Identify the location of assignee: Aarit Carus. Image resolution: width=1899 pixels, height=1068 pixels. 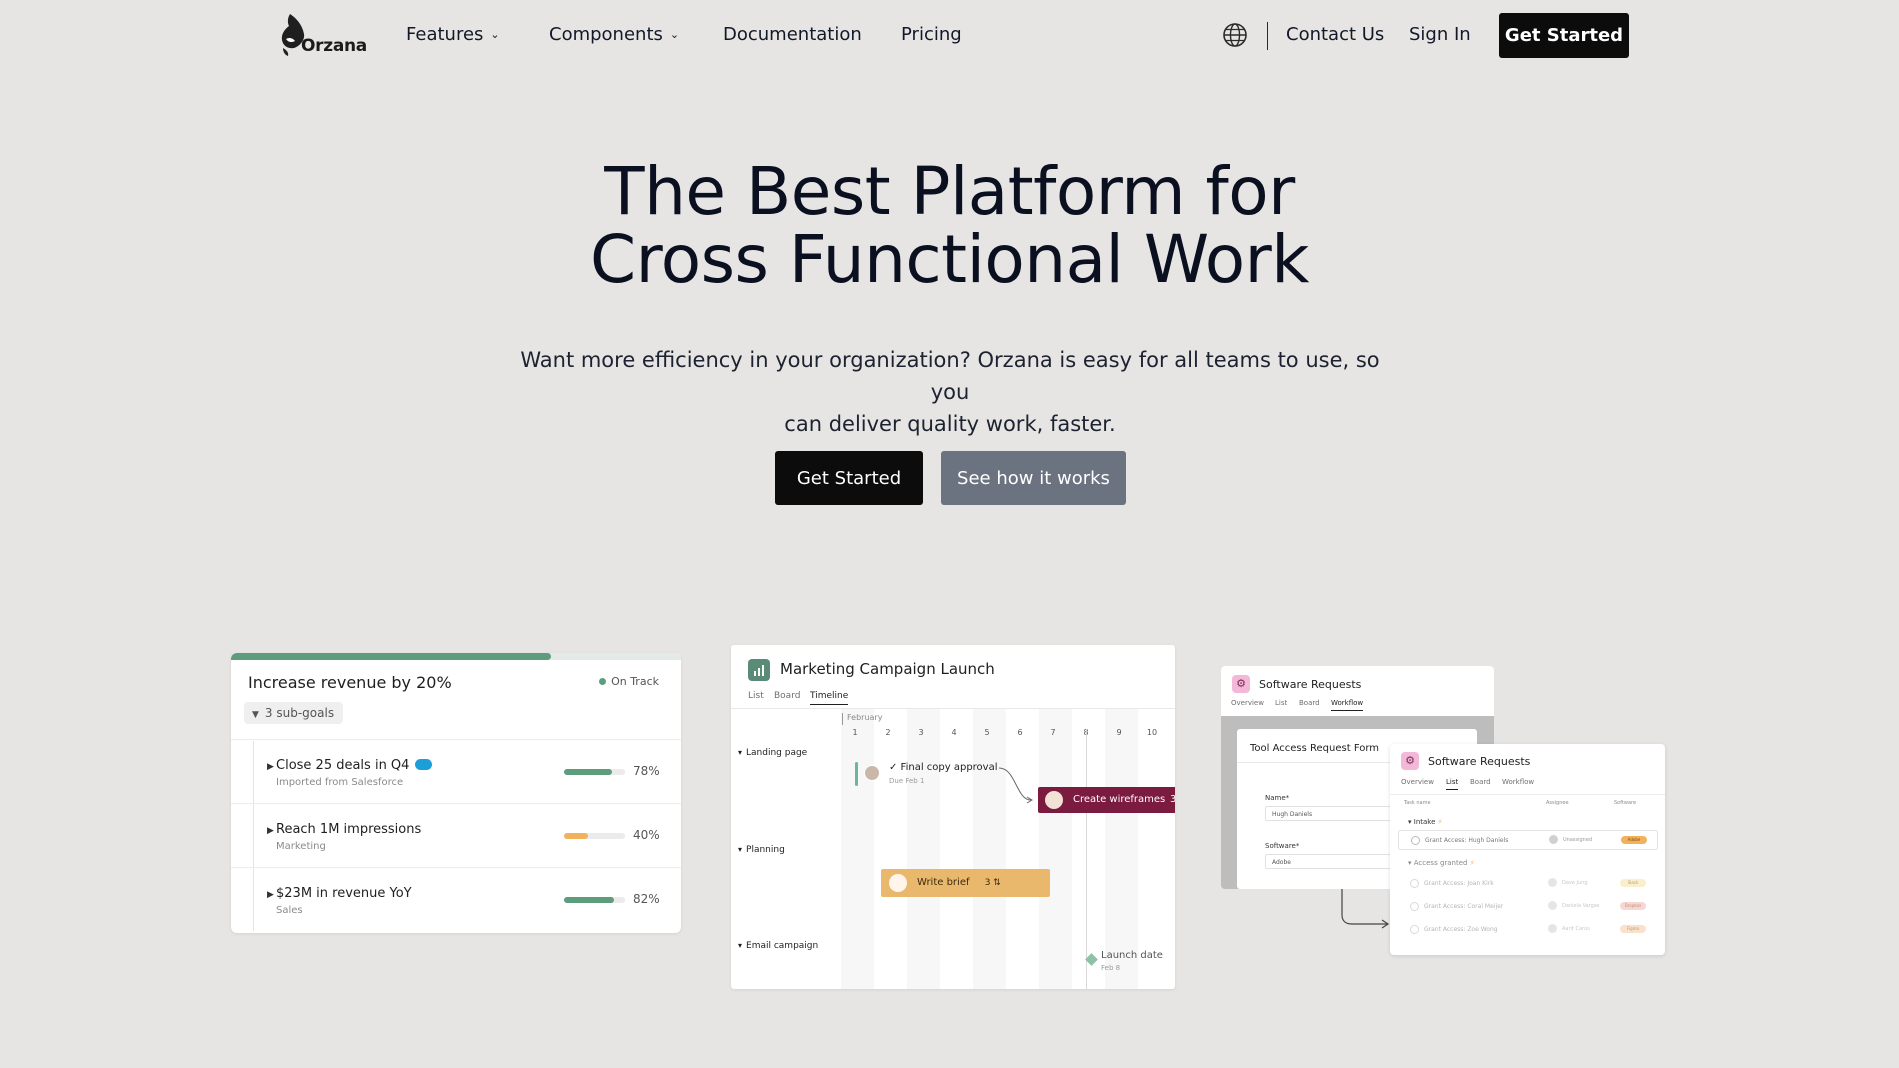
(1576, 929).